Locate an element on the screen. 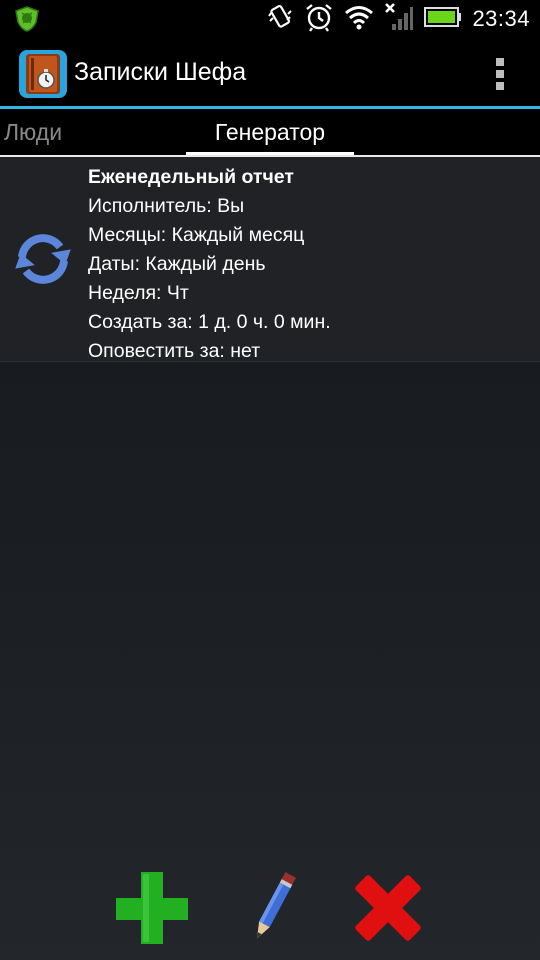 The image size is (540, 960). delete-icon is located at coordinates (388, 913).